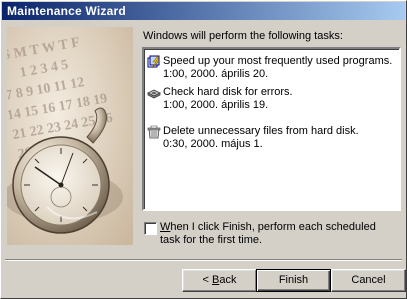 This screenshot has height=299, width=407. Describe the element at coordinates (66, 11) in the screenshot. I see `window-title: Maintenance Wizard` at that location.